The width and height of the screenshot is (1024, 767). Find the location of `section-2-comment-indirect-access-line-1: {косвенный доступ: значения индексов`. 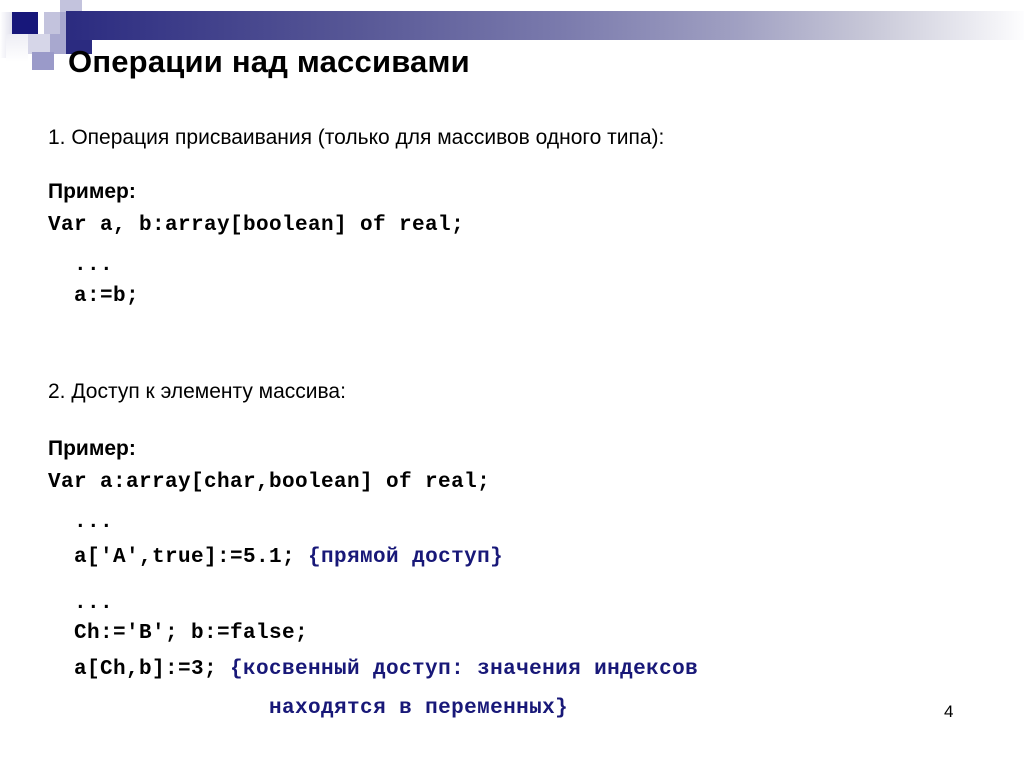

section-2-comment-indirect-access-line-1: {косвенный доступ: значения индексов is located at coordinates (464, 669).